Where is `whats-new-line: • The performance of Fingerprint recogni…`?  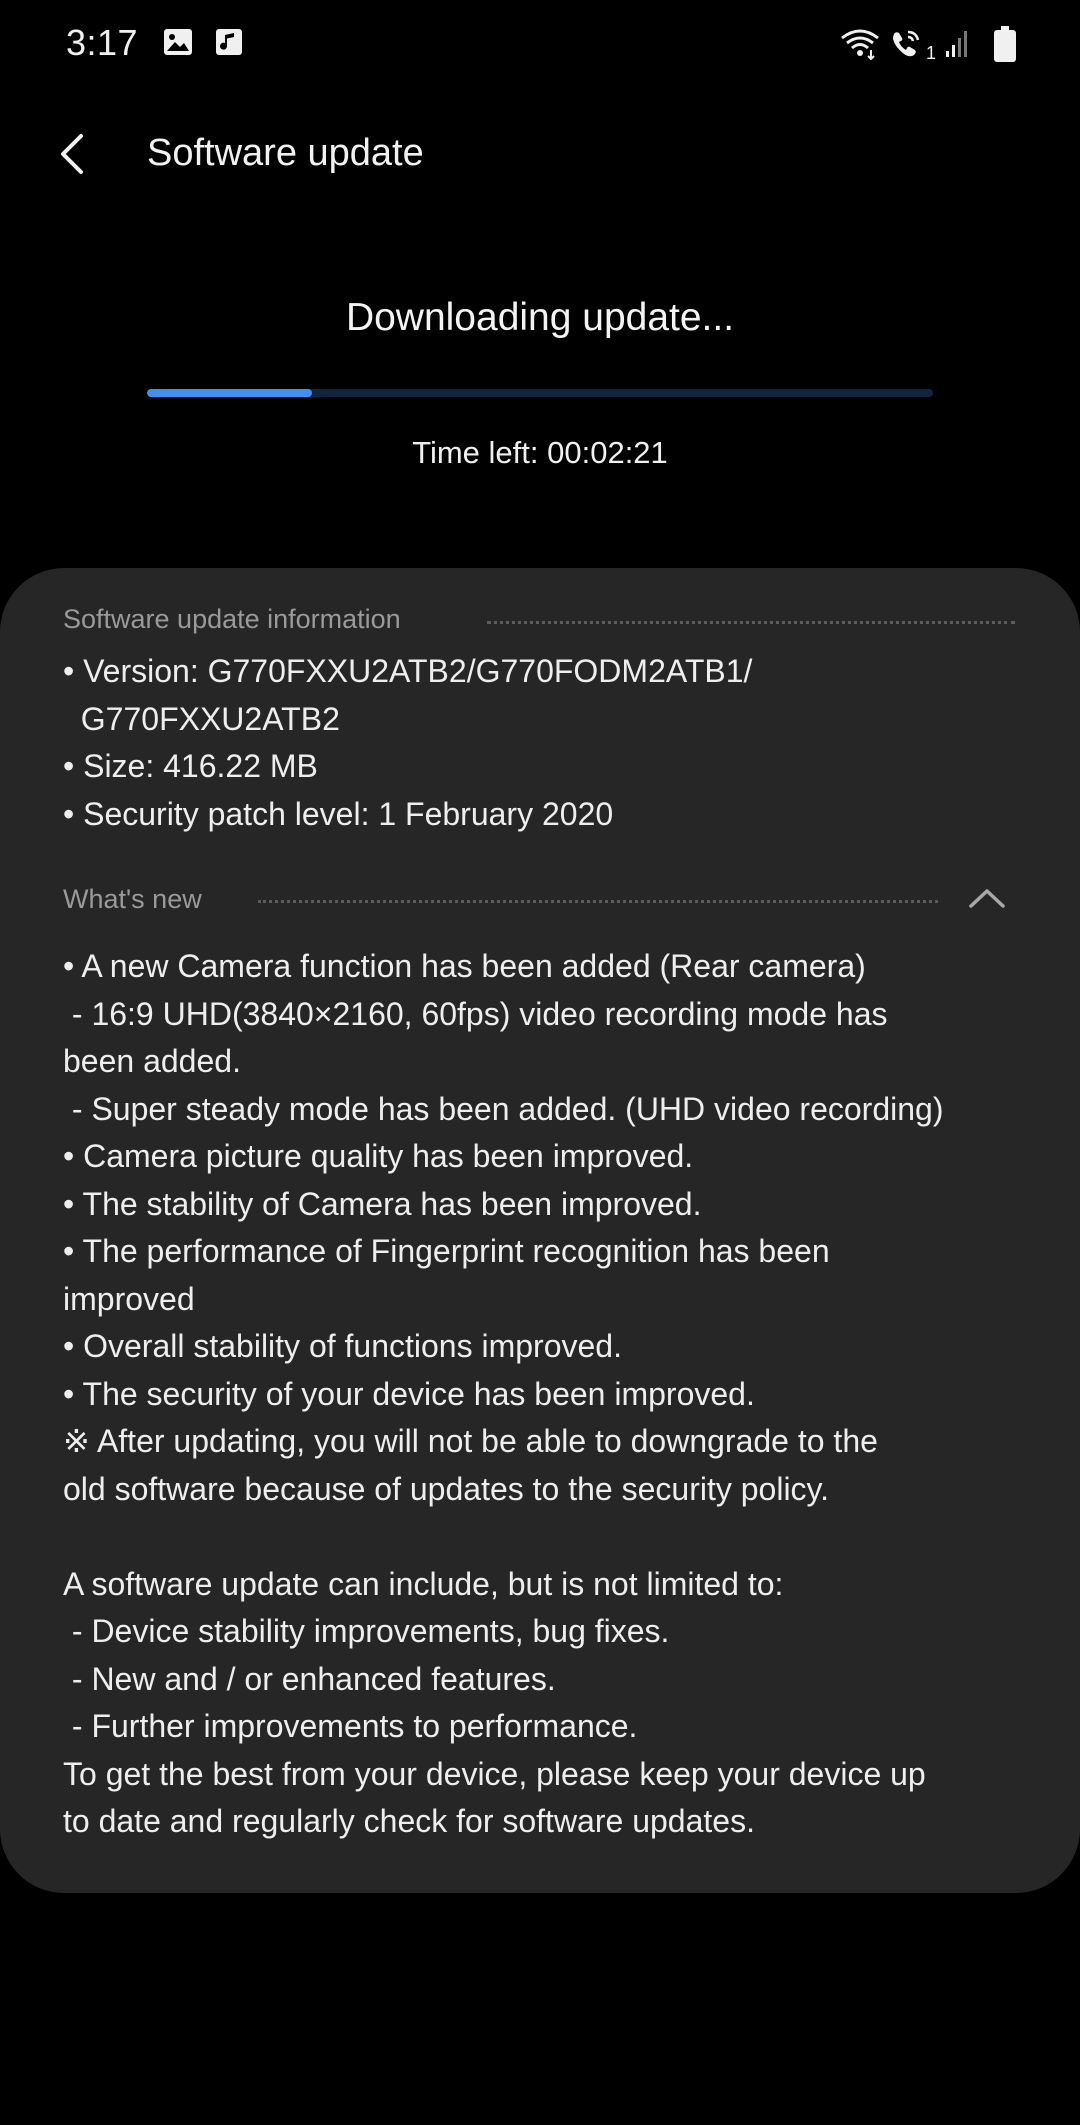
whats-new-line: • The performance of Fingerprint recogni… is located at coordinates (446, 1251).